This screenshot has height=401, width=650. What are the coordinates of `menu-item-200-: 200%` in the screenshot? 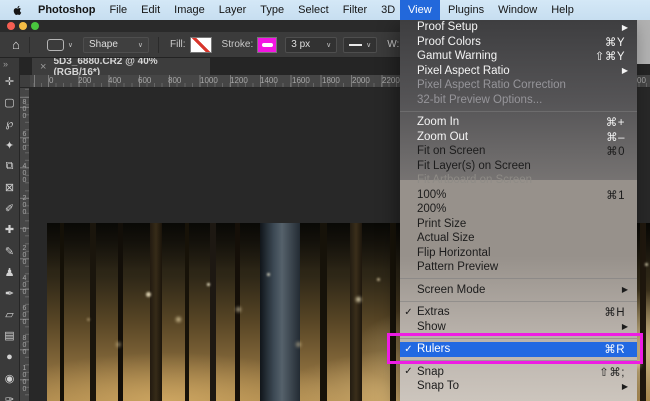 It's located at (518, 209).